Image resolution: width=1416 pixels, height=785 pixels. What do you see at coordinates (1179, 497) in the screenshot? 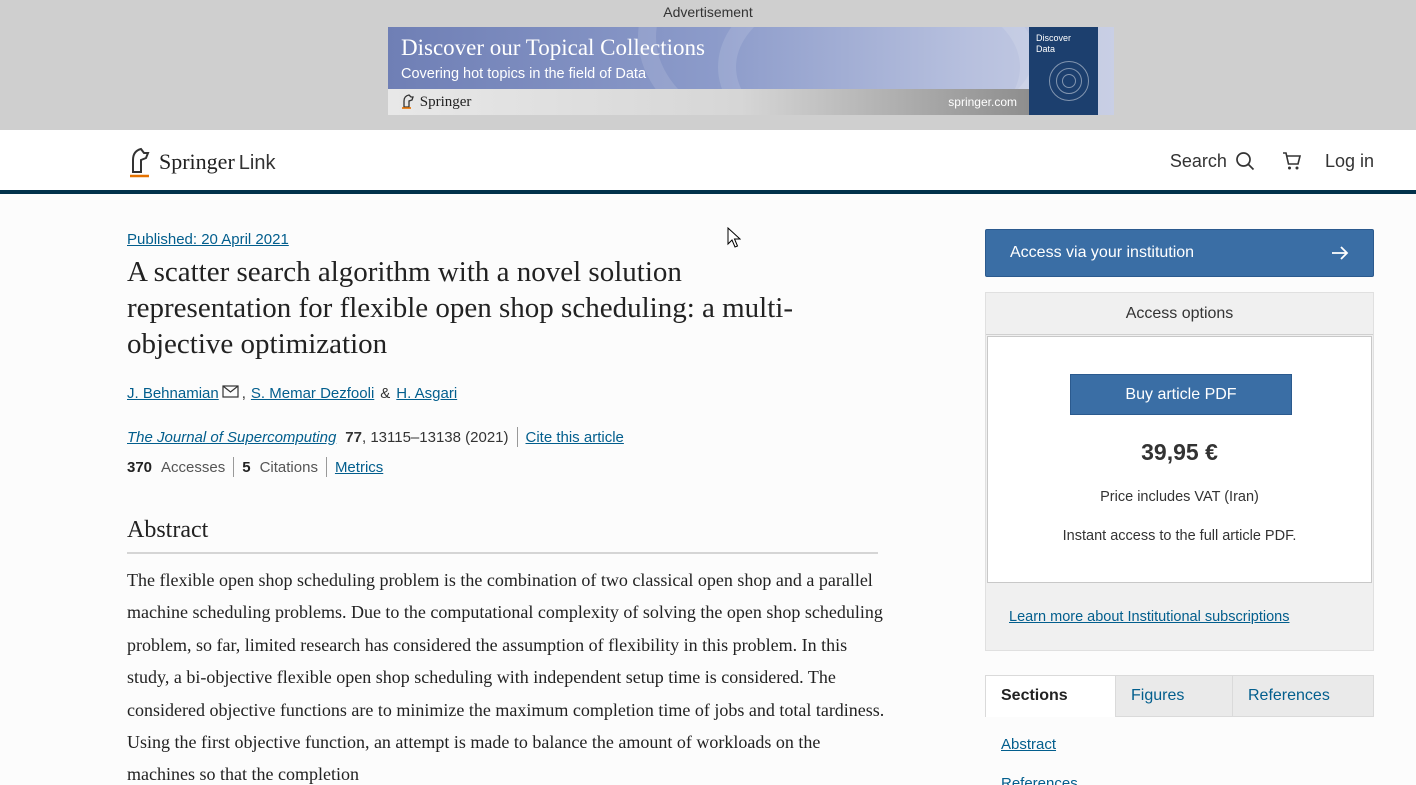
I see `vat-note: Price includes VAT (Iran)` at bounding box center [1179, 497].